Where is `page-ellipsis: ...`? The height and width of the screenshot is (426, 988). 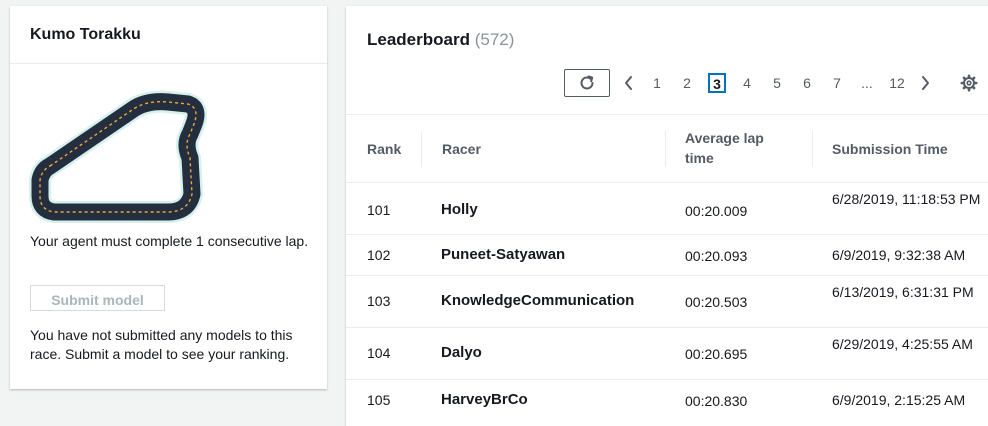
page-ellipsis: ... is located at coordinates (867, 83).